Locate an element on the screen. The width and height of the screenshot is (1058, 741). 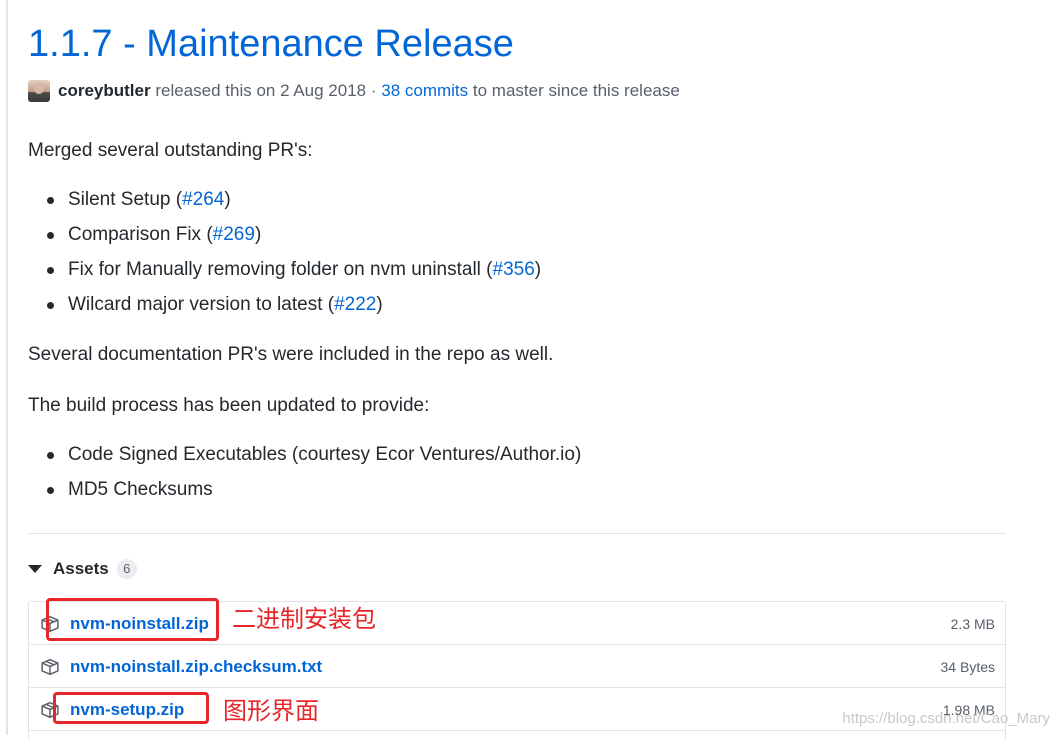
package-icon is located at coordinates (50, 667).